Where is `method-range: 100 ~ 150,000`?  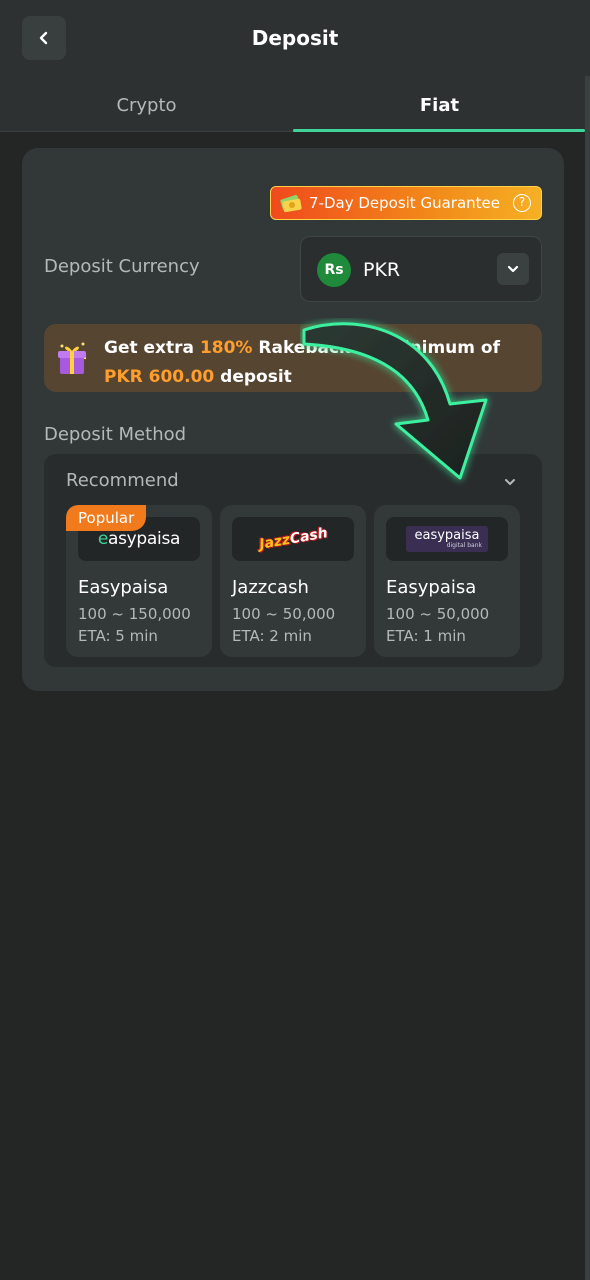 method-range: 100 ~ 150,000 is located at coordinates (134, 614).